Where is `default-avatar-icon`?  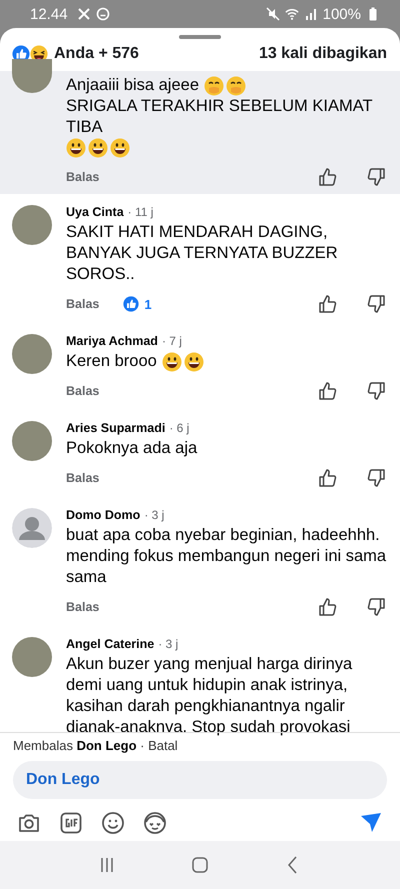
default-avatar-icon is located at coordinates (32, 528).